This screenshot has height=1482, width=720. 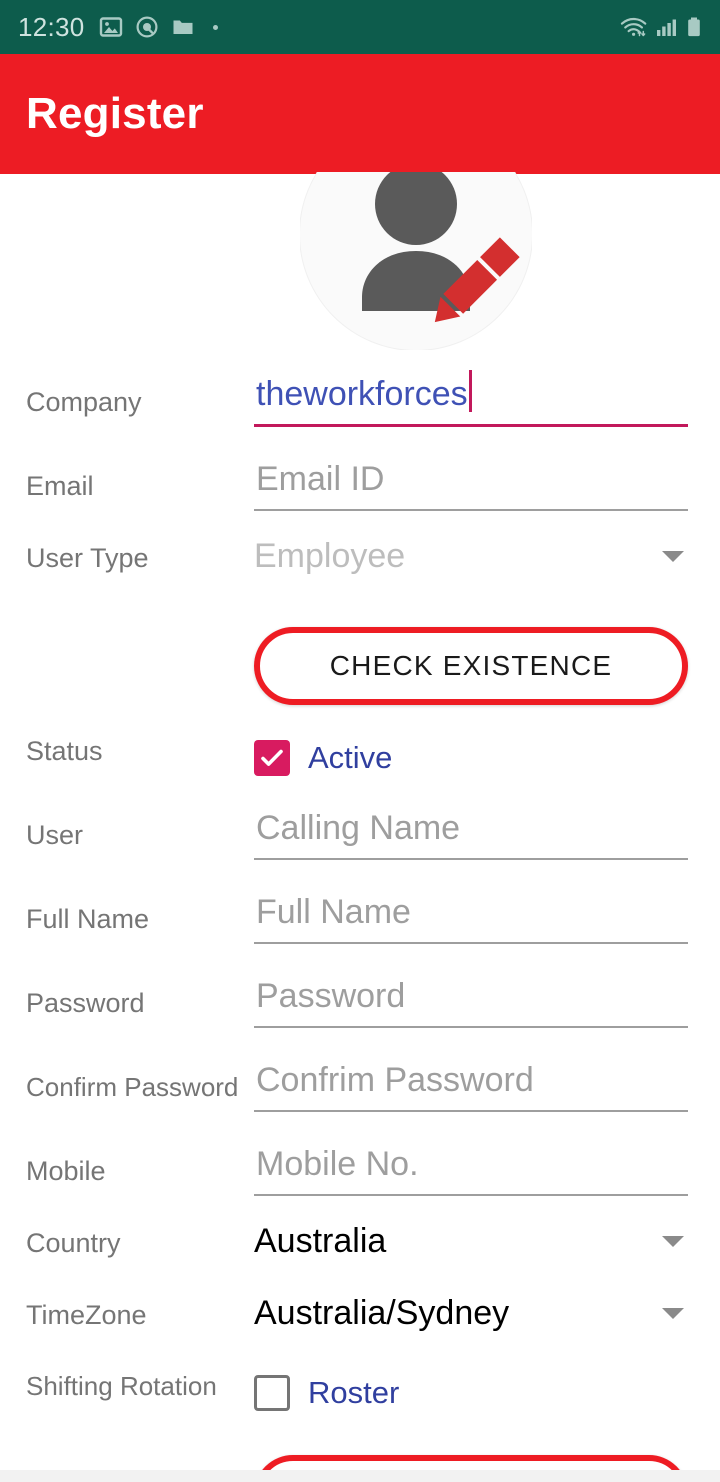 What do you see at coordinates (88, 919) in the screenshot?
I see `full-name-label: Full Name` at bounding box center [88, 919].